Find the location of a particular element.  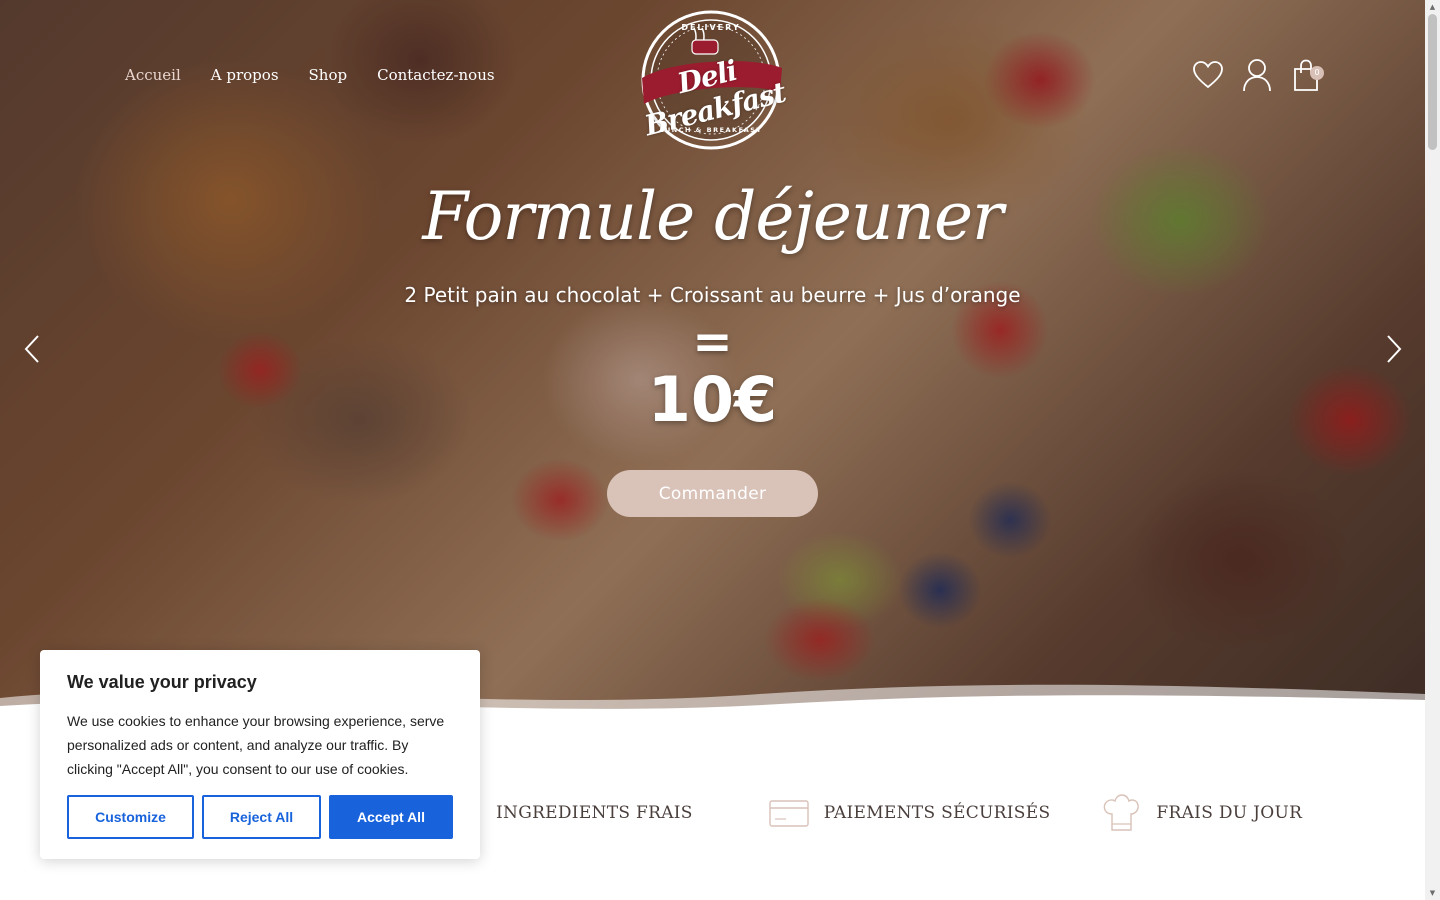

feature-label: FRAIS DU JOUR is located at coordinates (1229, 813).